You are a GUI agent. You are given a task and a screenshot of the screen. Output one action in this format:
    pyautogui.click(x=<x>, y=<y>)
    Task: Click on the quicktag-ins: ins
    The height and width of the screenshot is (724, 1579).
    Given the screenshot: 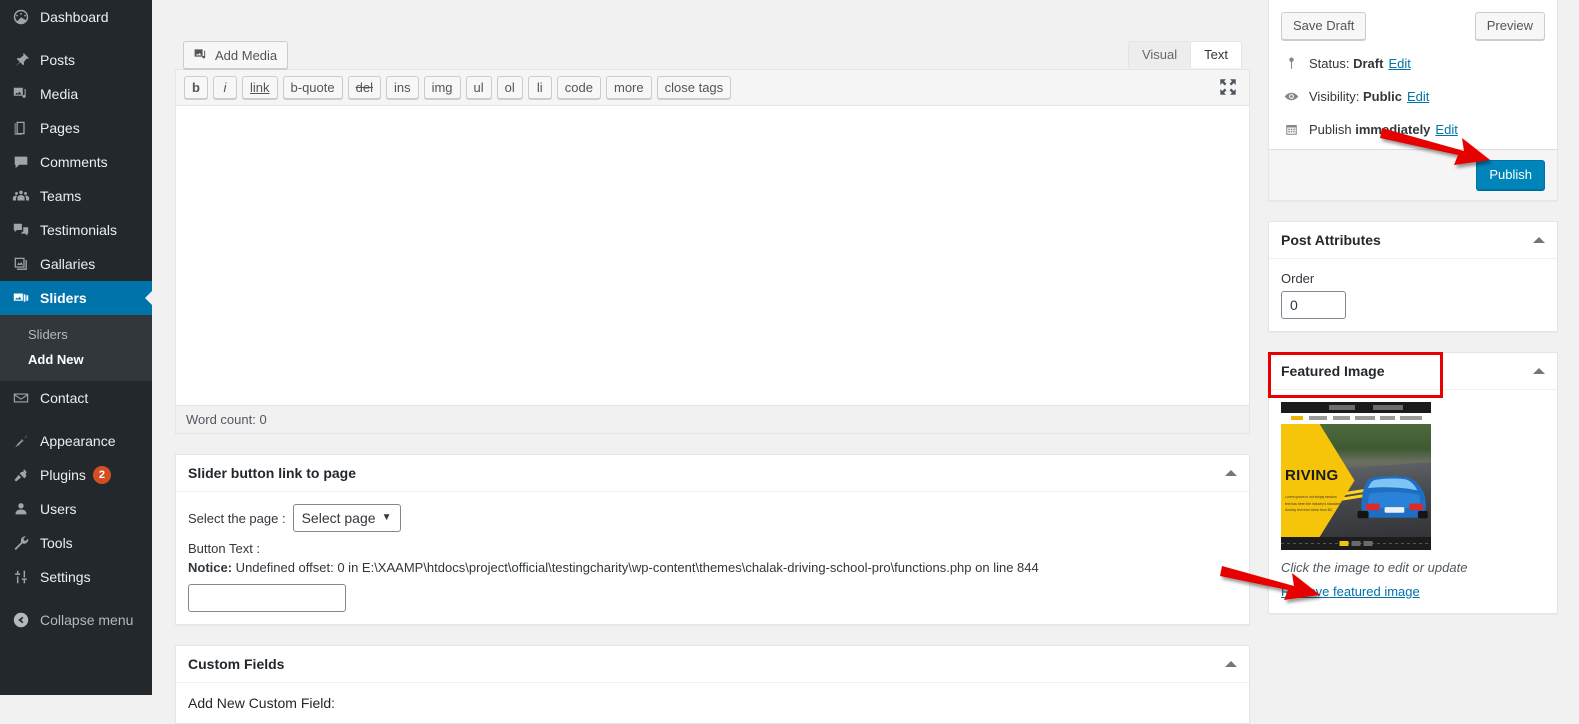 What is the action you would take?
    pyautogui.click(x=402, y=87)
    